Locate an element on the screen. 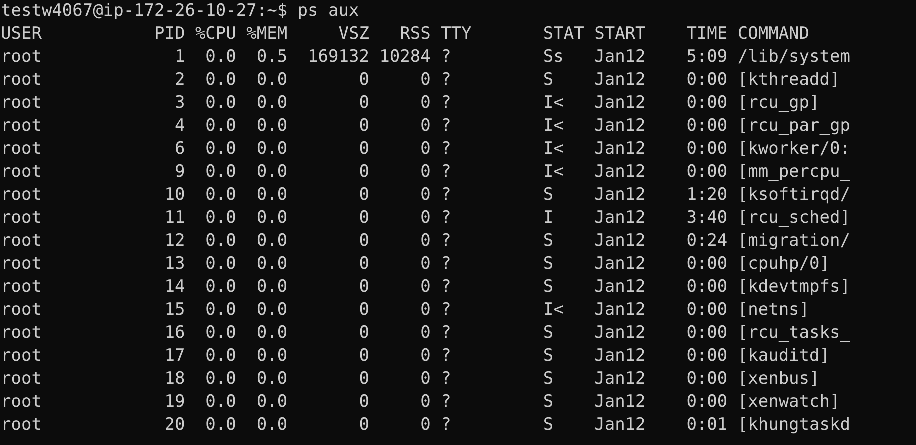 The width and height of the screenshot is (916, 445). table-cell: [rcu_par_gp is located at coordinates (794, 126).